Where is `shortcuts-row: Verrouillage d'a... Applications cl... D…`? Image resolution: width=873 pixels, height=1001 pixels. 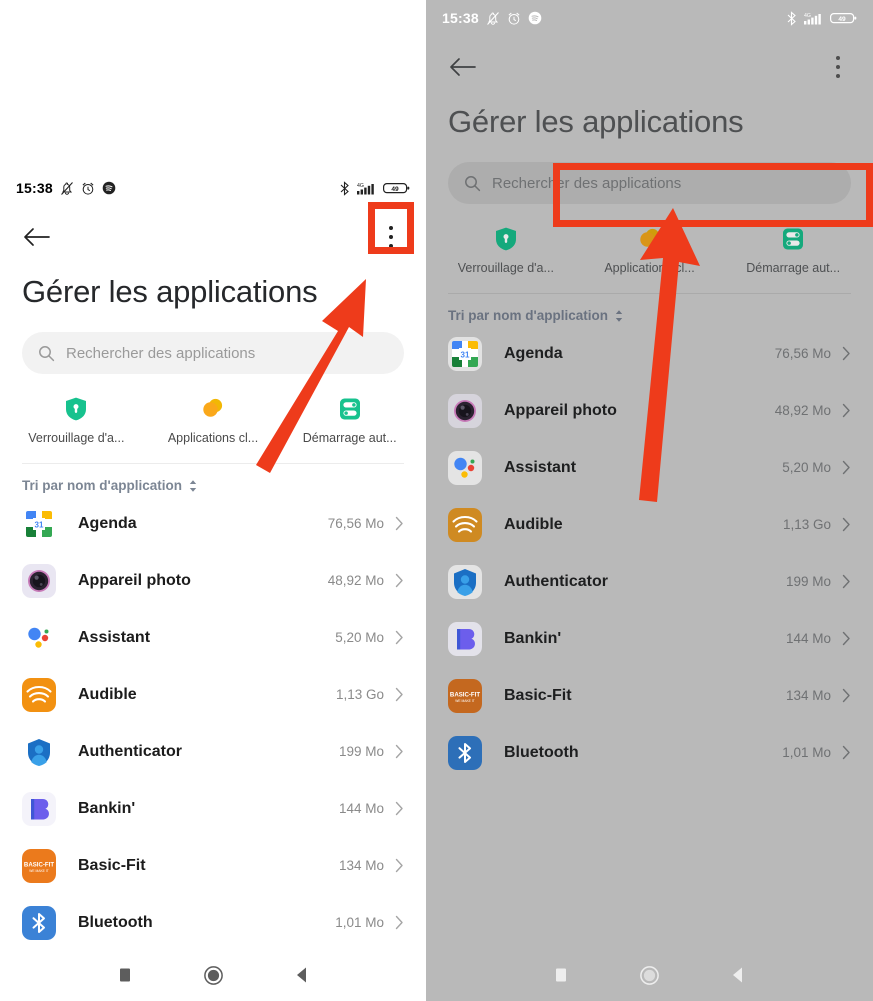 shortcuts-row: Verrouillage d'a... Applications cl... D… is located at coordinates (213, 420).